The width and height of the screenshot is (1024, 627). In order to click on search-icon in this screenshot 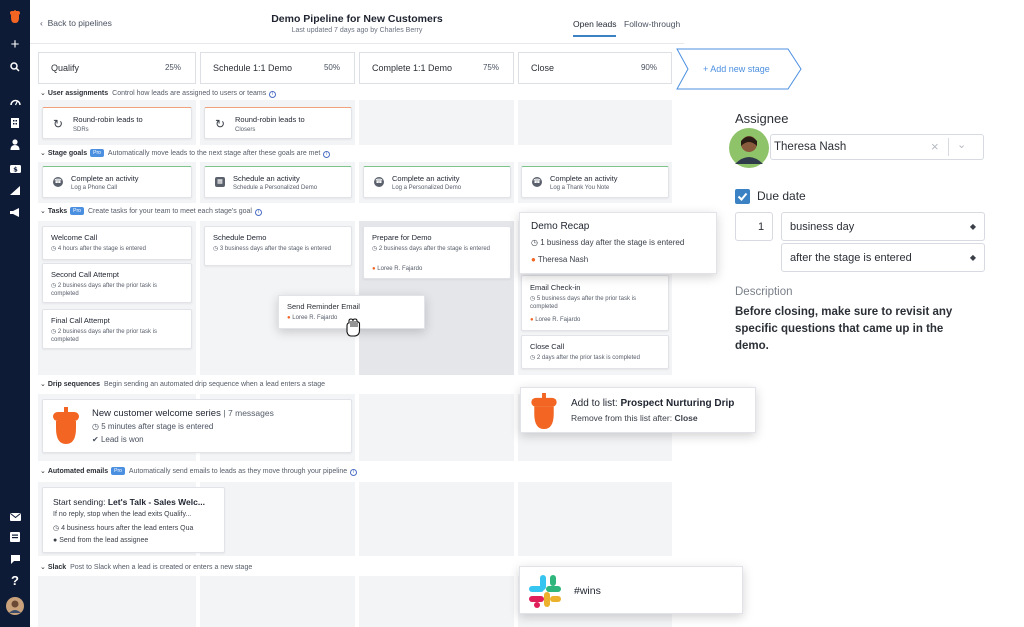, I will do `click(15, 68)`.